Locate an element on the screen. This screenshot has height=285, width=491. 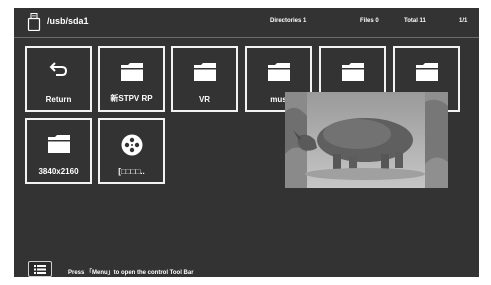
tile-label: 新STPV RP is located at coordinates (131, 98).